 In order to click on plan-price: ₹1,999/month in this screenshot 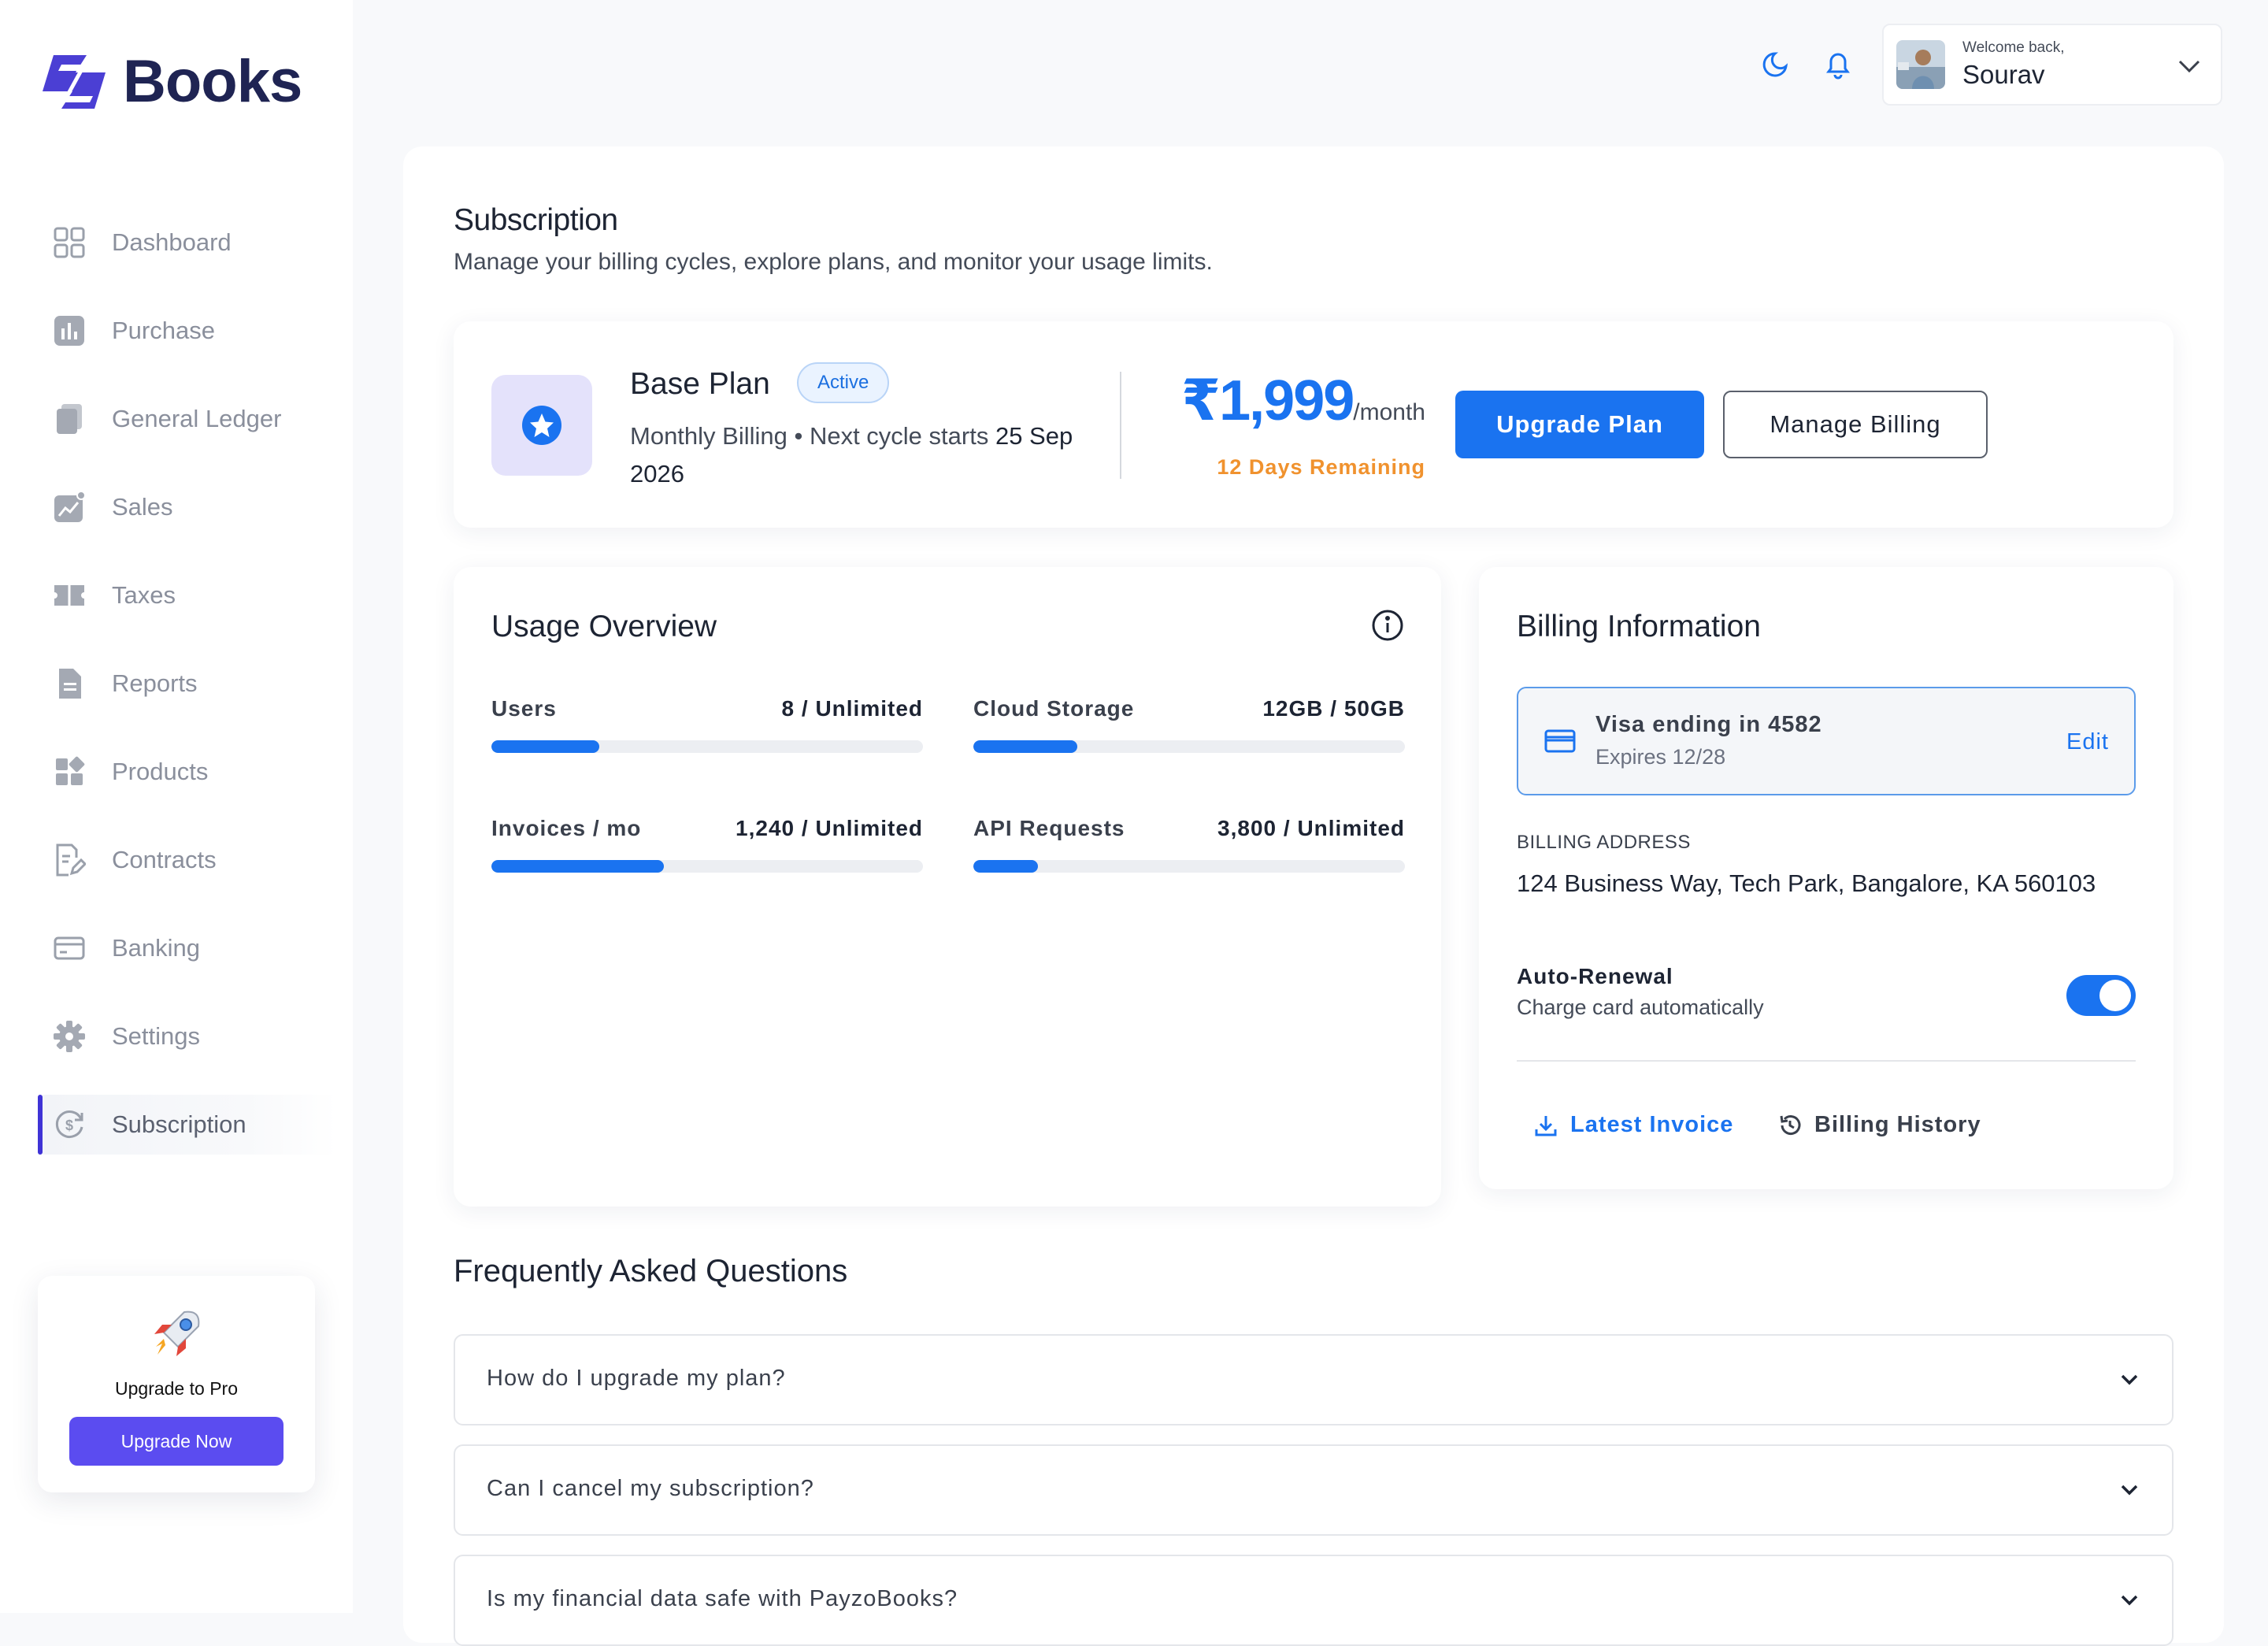, I will do `click(1297, 400)`.